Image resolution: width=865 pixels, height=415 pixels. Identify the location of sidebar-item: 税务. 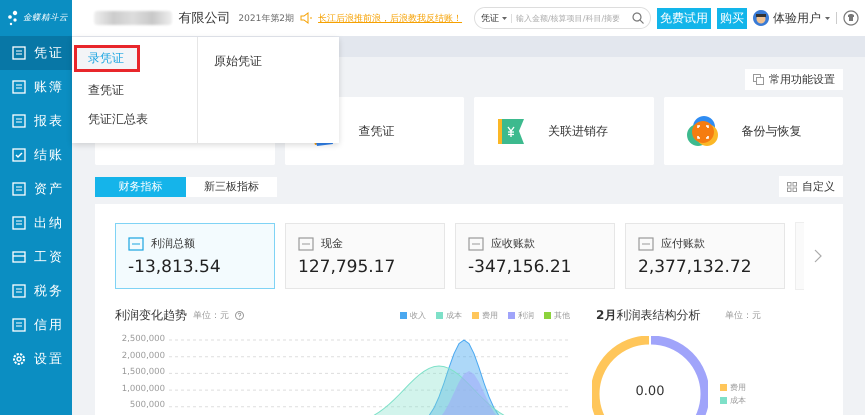
(36, 291).